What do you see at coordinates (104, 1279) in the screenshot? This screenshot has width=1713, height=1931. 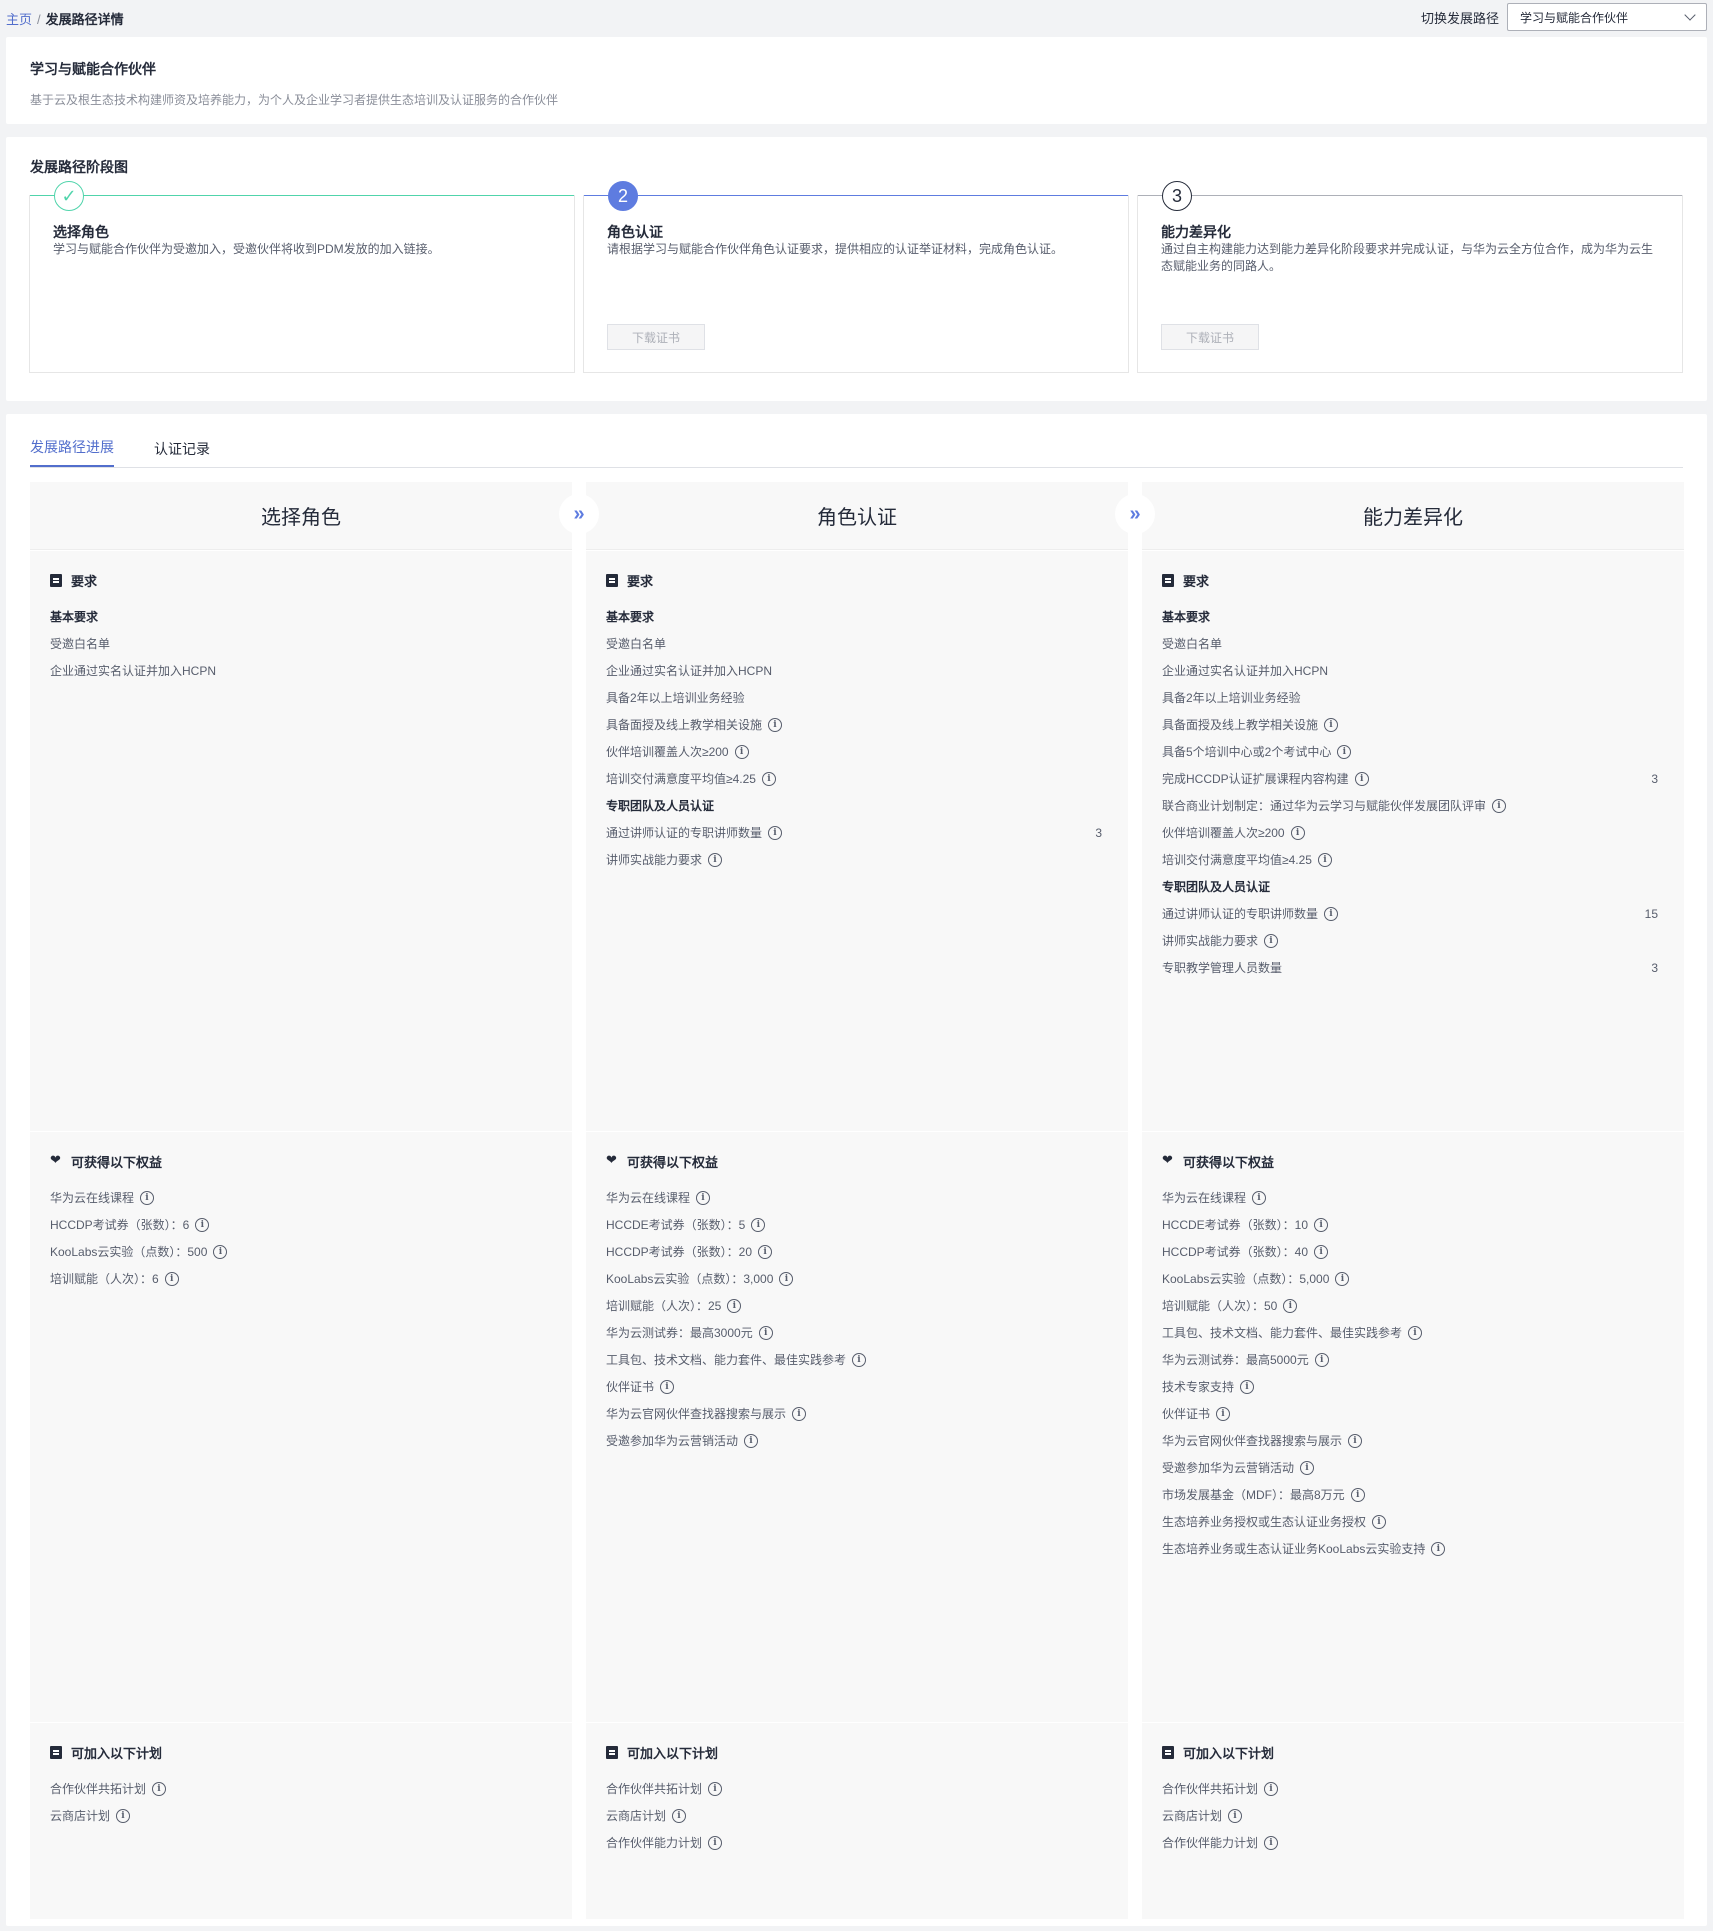 I see `list-item-label: 培训赋能（人次）：6` at bounding box center [104, 1279].